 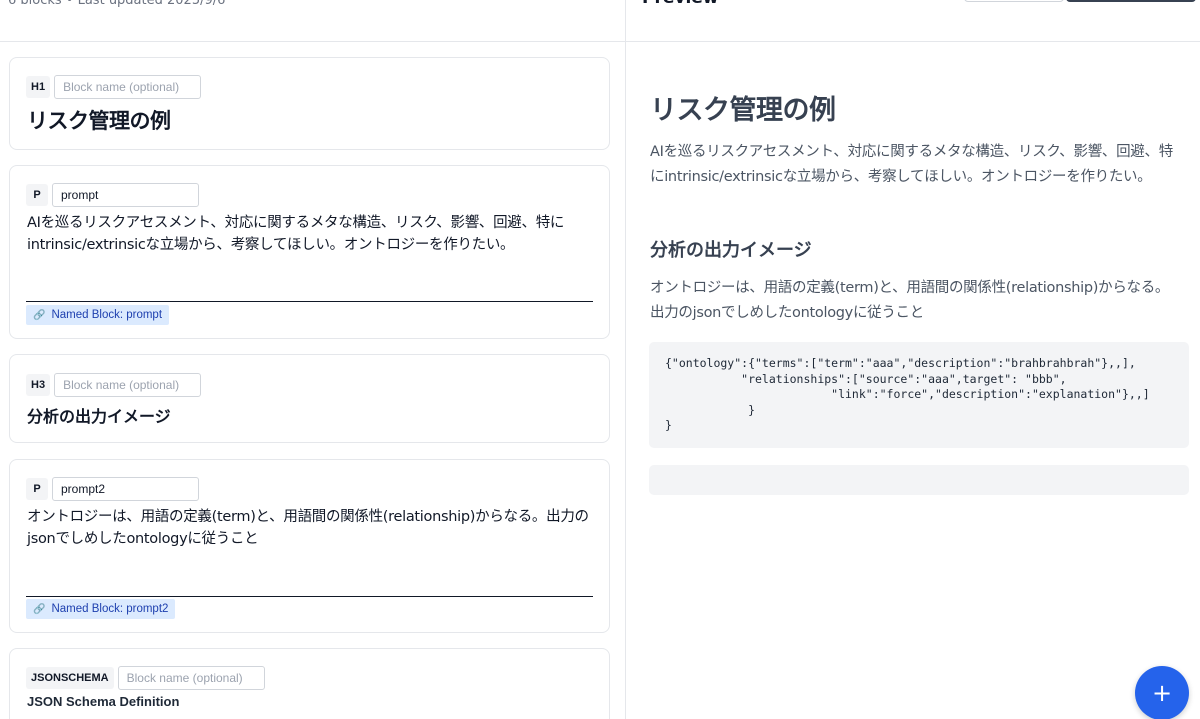 I want to click on preview-primary-button, so click(x=1131, y=1).